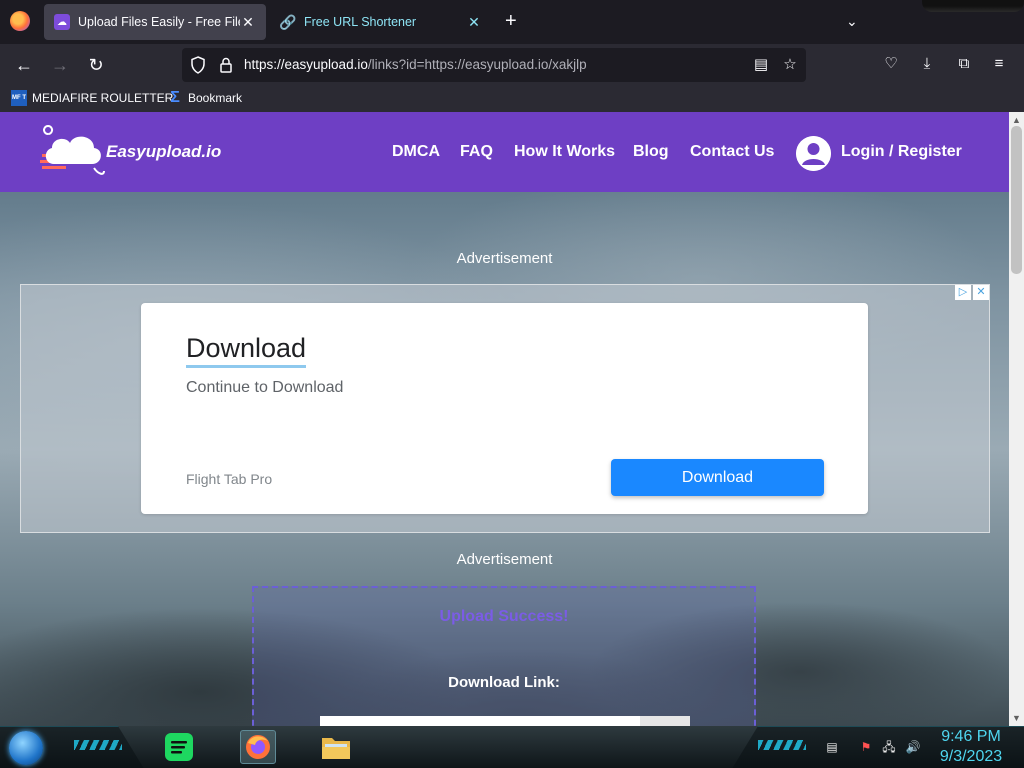  I want to click on download-link-field, so click(480, 721).